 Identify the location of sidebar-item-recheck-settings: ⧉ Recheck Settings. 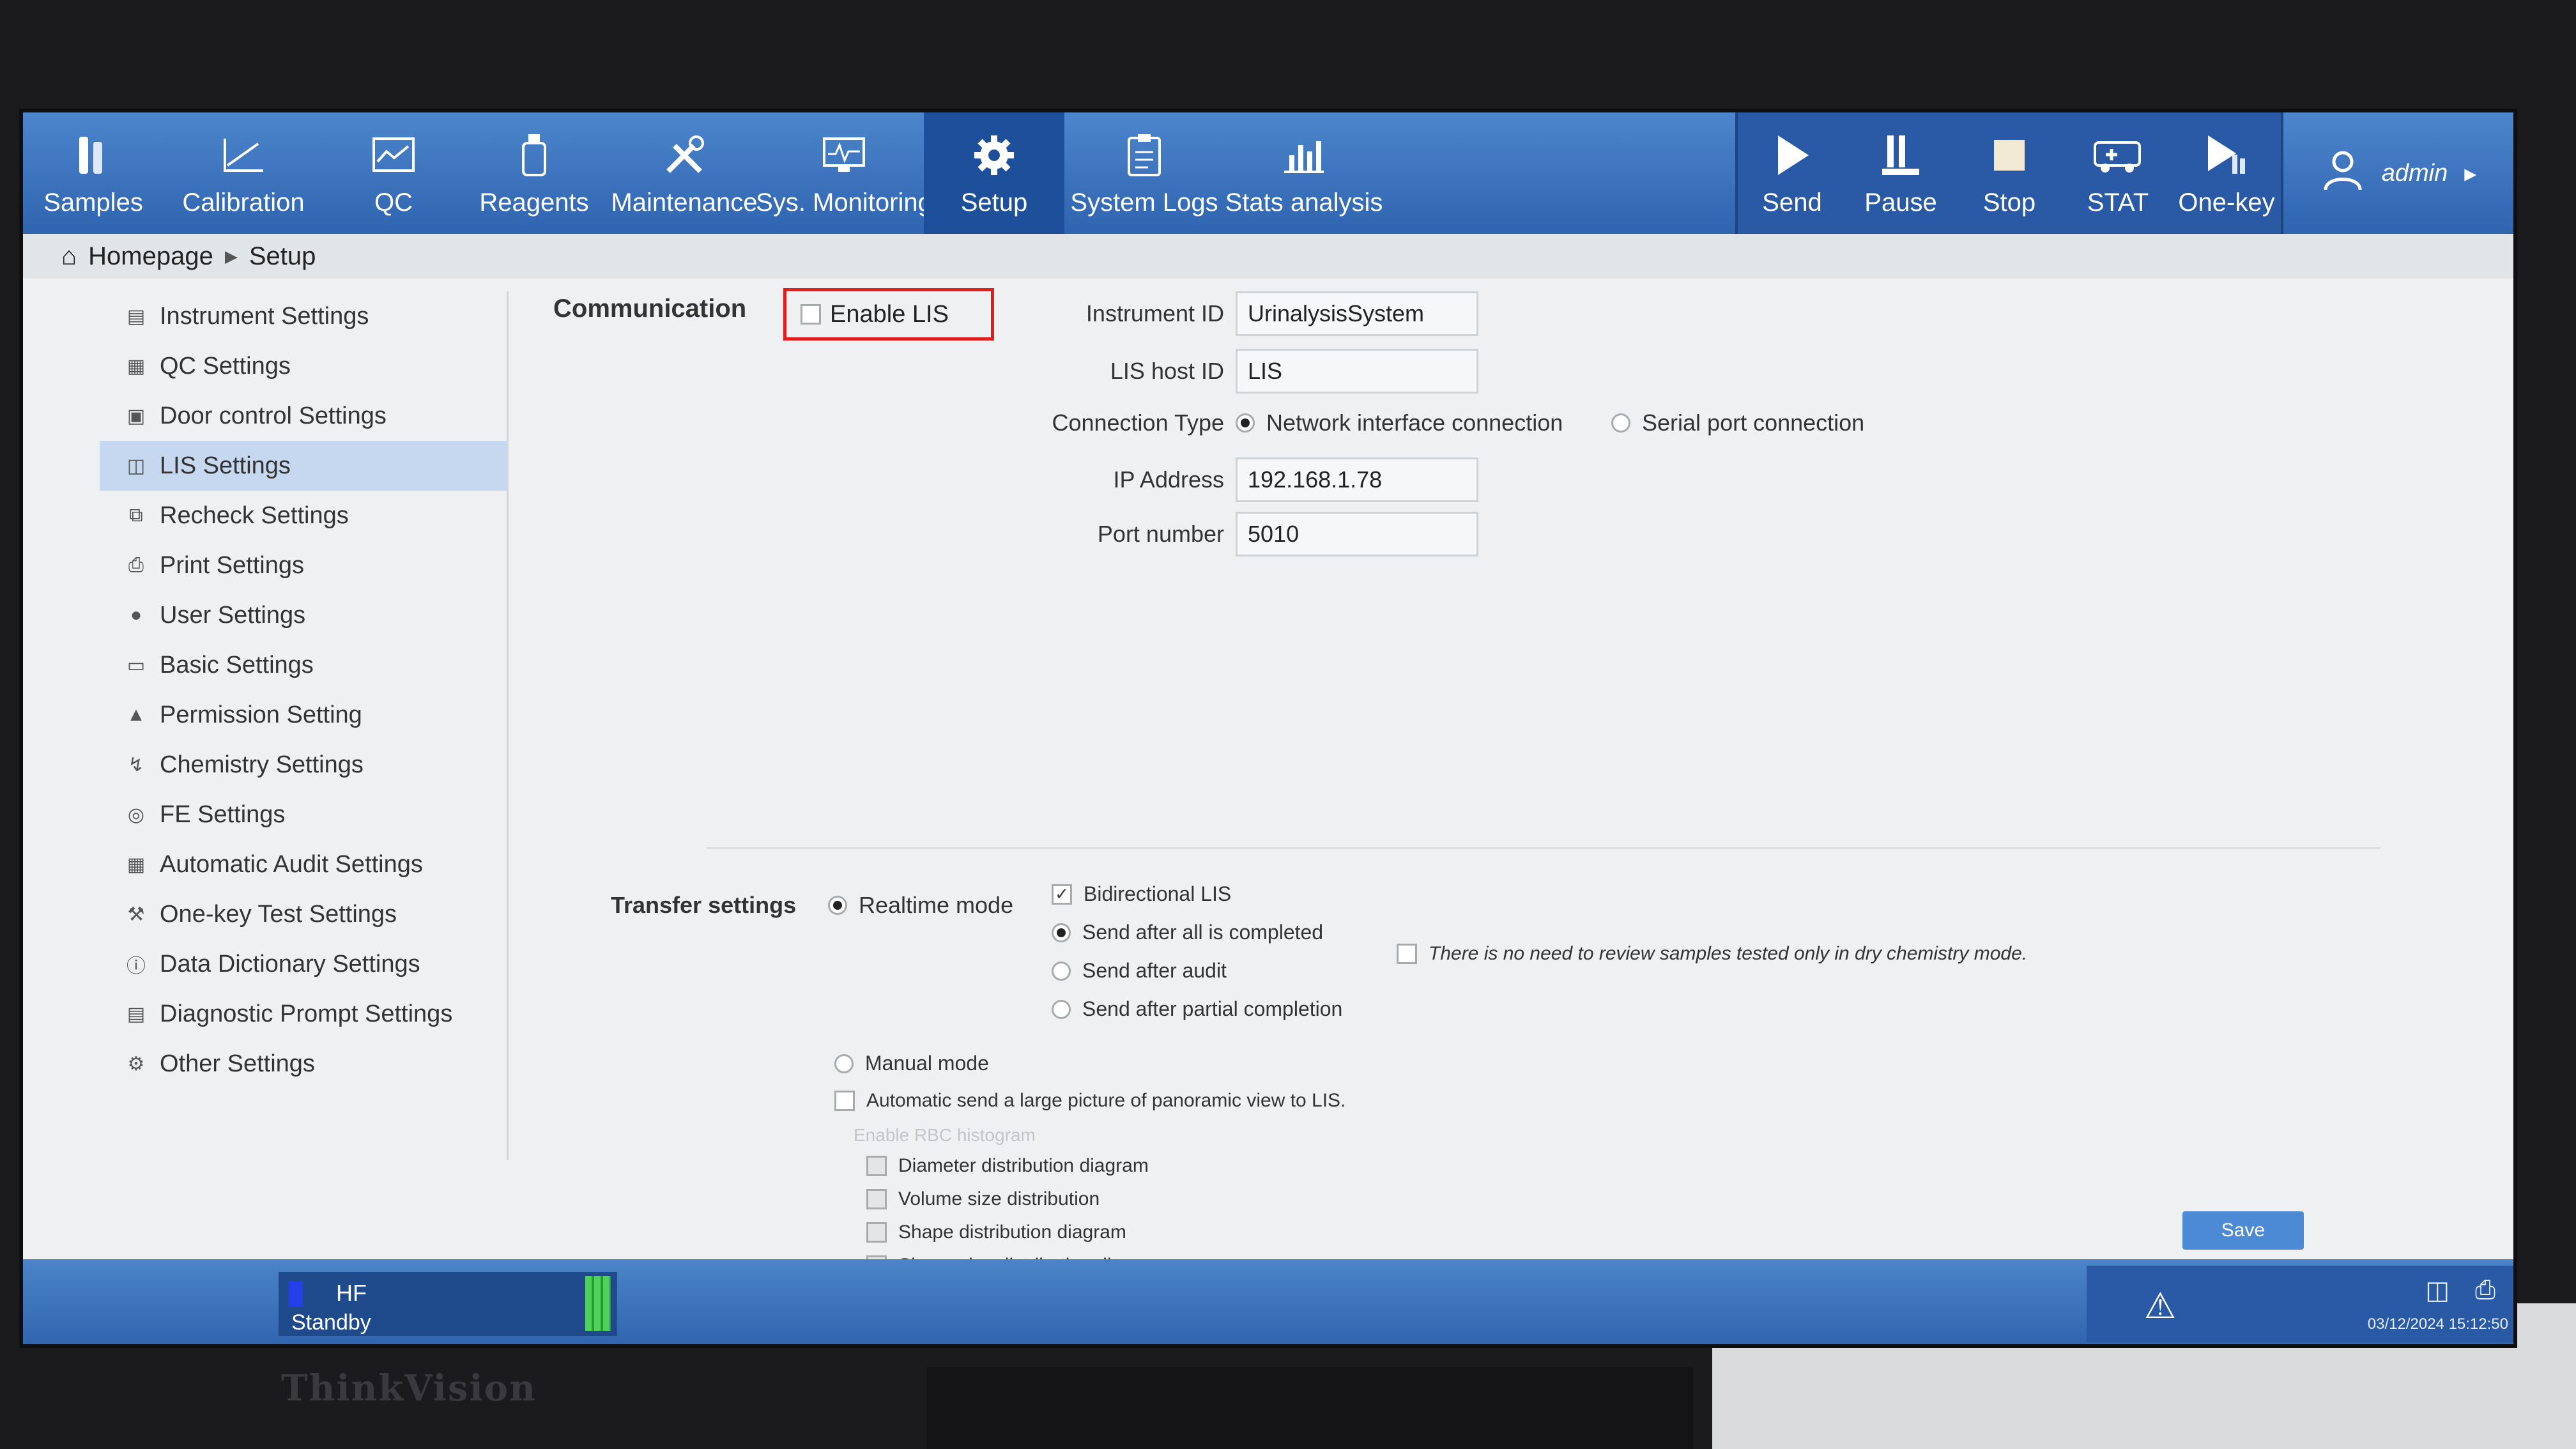
(303, 515).